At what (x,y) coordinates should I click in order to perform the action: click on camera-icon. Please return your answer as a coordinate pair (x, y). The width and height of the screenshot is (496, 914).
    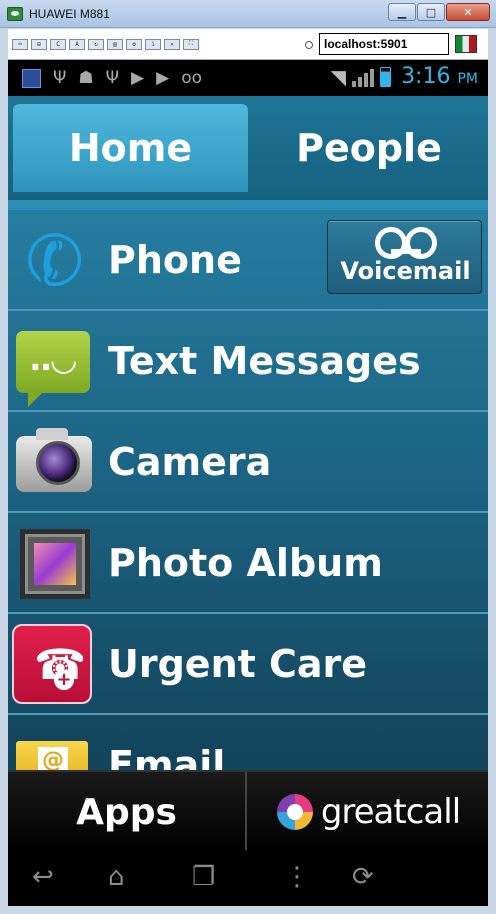
    Looking at the image, I should click on (55, 463).